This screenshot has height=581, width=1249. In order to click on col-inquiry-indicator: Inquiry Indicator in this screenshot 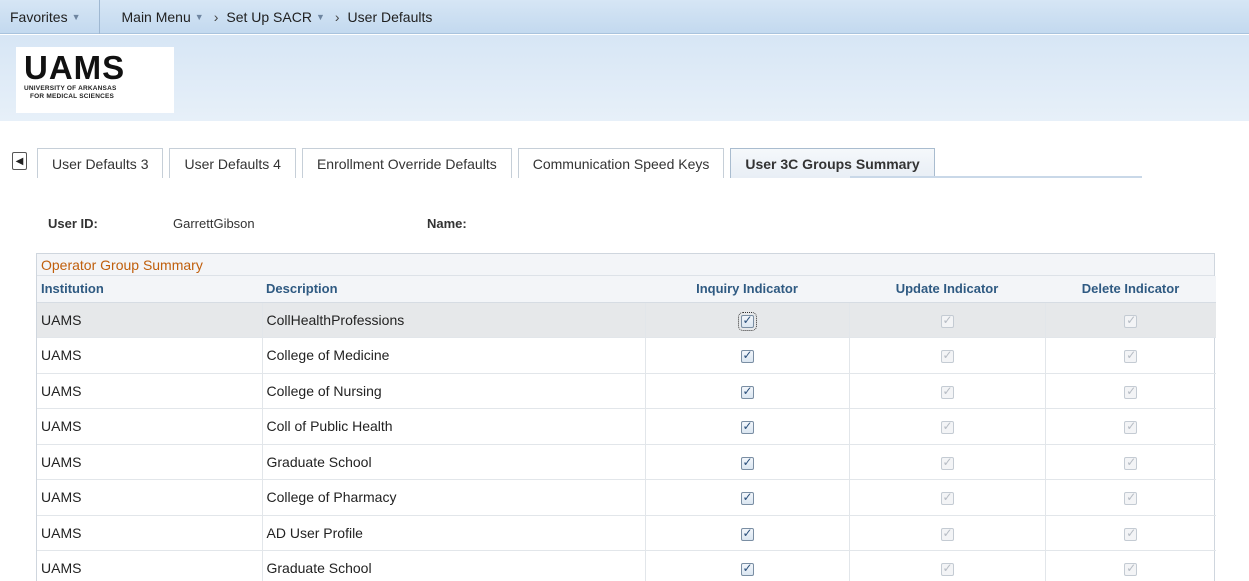, I will do `click(747, 289)`.